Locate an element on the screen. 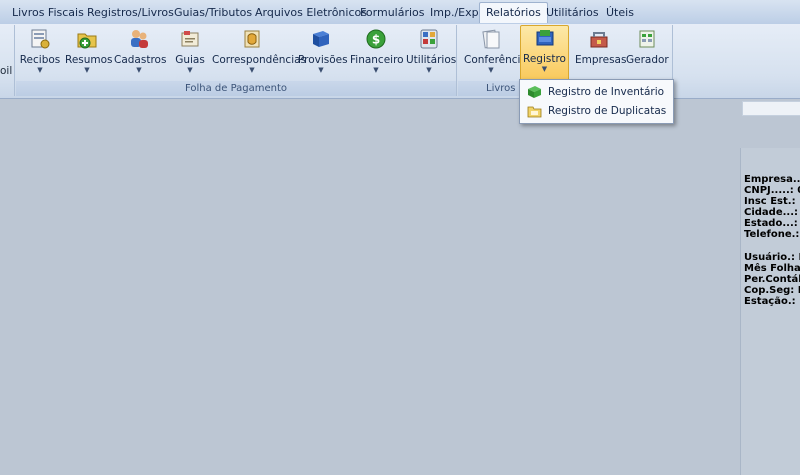 This screenshot has width=800, height=475. correspondencias-button: Correspondências ▼ is located at coordinates (259, 53).